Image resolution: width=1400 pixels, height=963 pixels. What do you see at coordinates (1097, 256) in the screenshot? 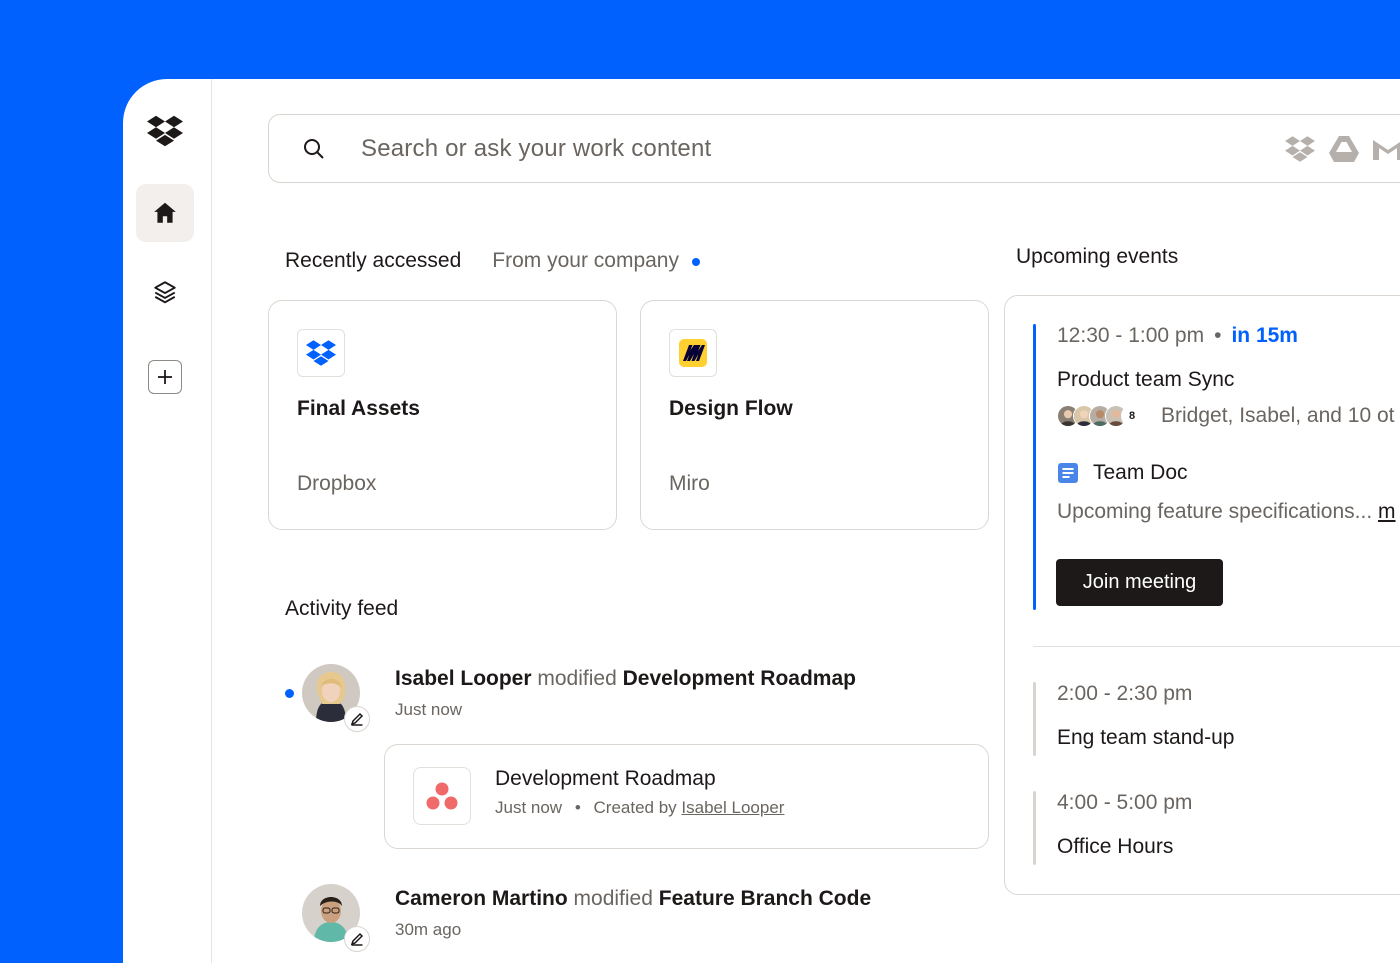
I see `upcoming-events-title: Upcoming events` at bounding box center [1097, 256].